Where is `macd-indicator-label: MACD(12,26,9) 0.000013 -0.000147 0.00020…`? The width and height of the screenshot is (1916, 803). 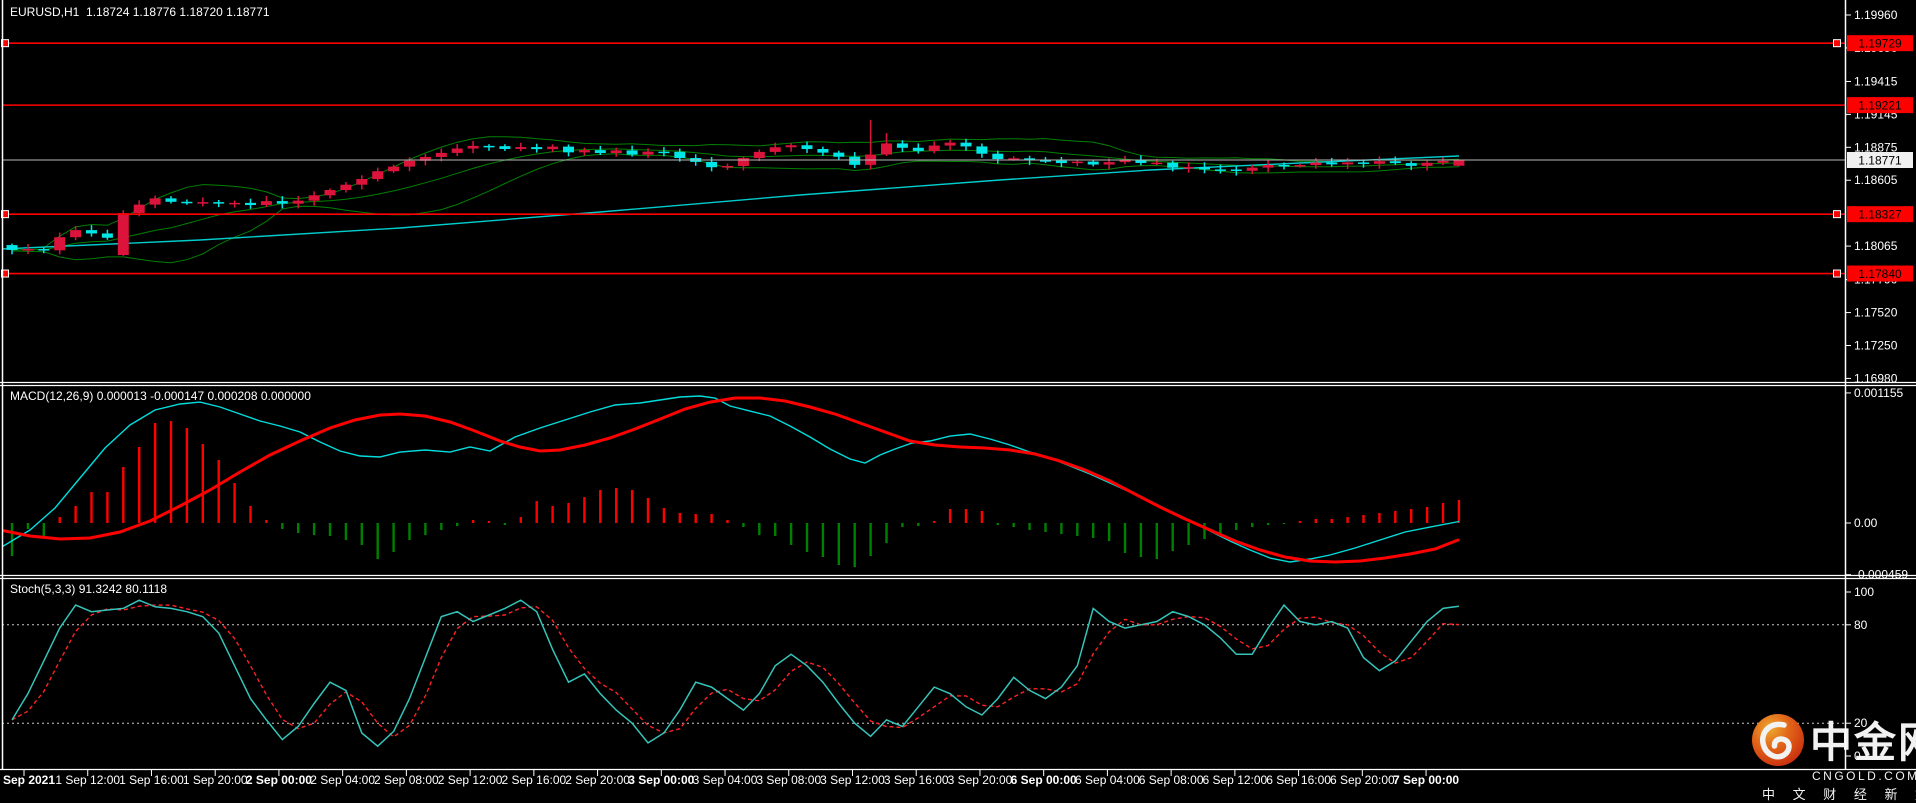 macd-indicator-label: MACD(12,26,9) 0.000013 -0.000147 0.00020… is located at coordinates (160, 396).